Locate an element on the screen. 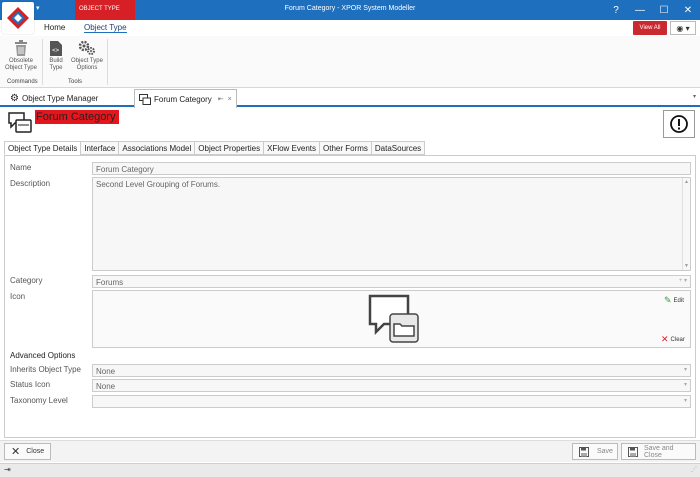  group-label-tools: Tools is located at coordinates (75, 82).